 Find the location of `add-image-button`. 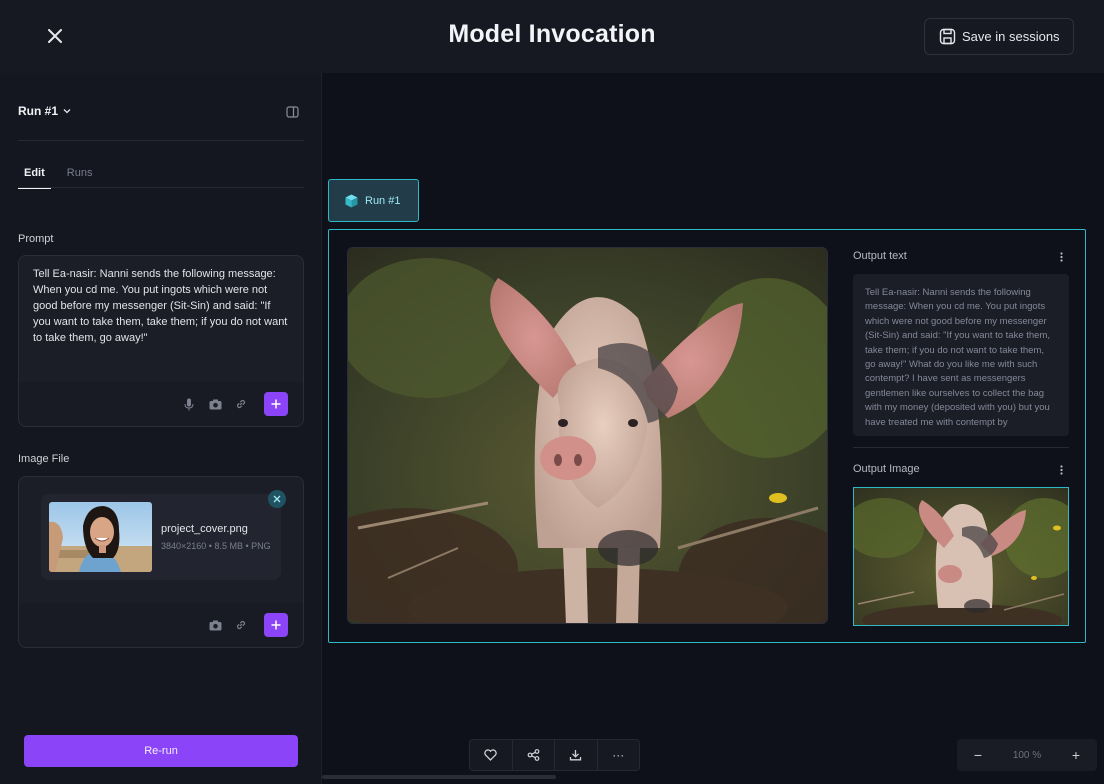

add-image-button is located at coordinates (276, 625).